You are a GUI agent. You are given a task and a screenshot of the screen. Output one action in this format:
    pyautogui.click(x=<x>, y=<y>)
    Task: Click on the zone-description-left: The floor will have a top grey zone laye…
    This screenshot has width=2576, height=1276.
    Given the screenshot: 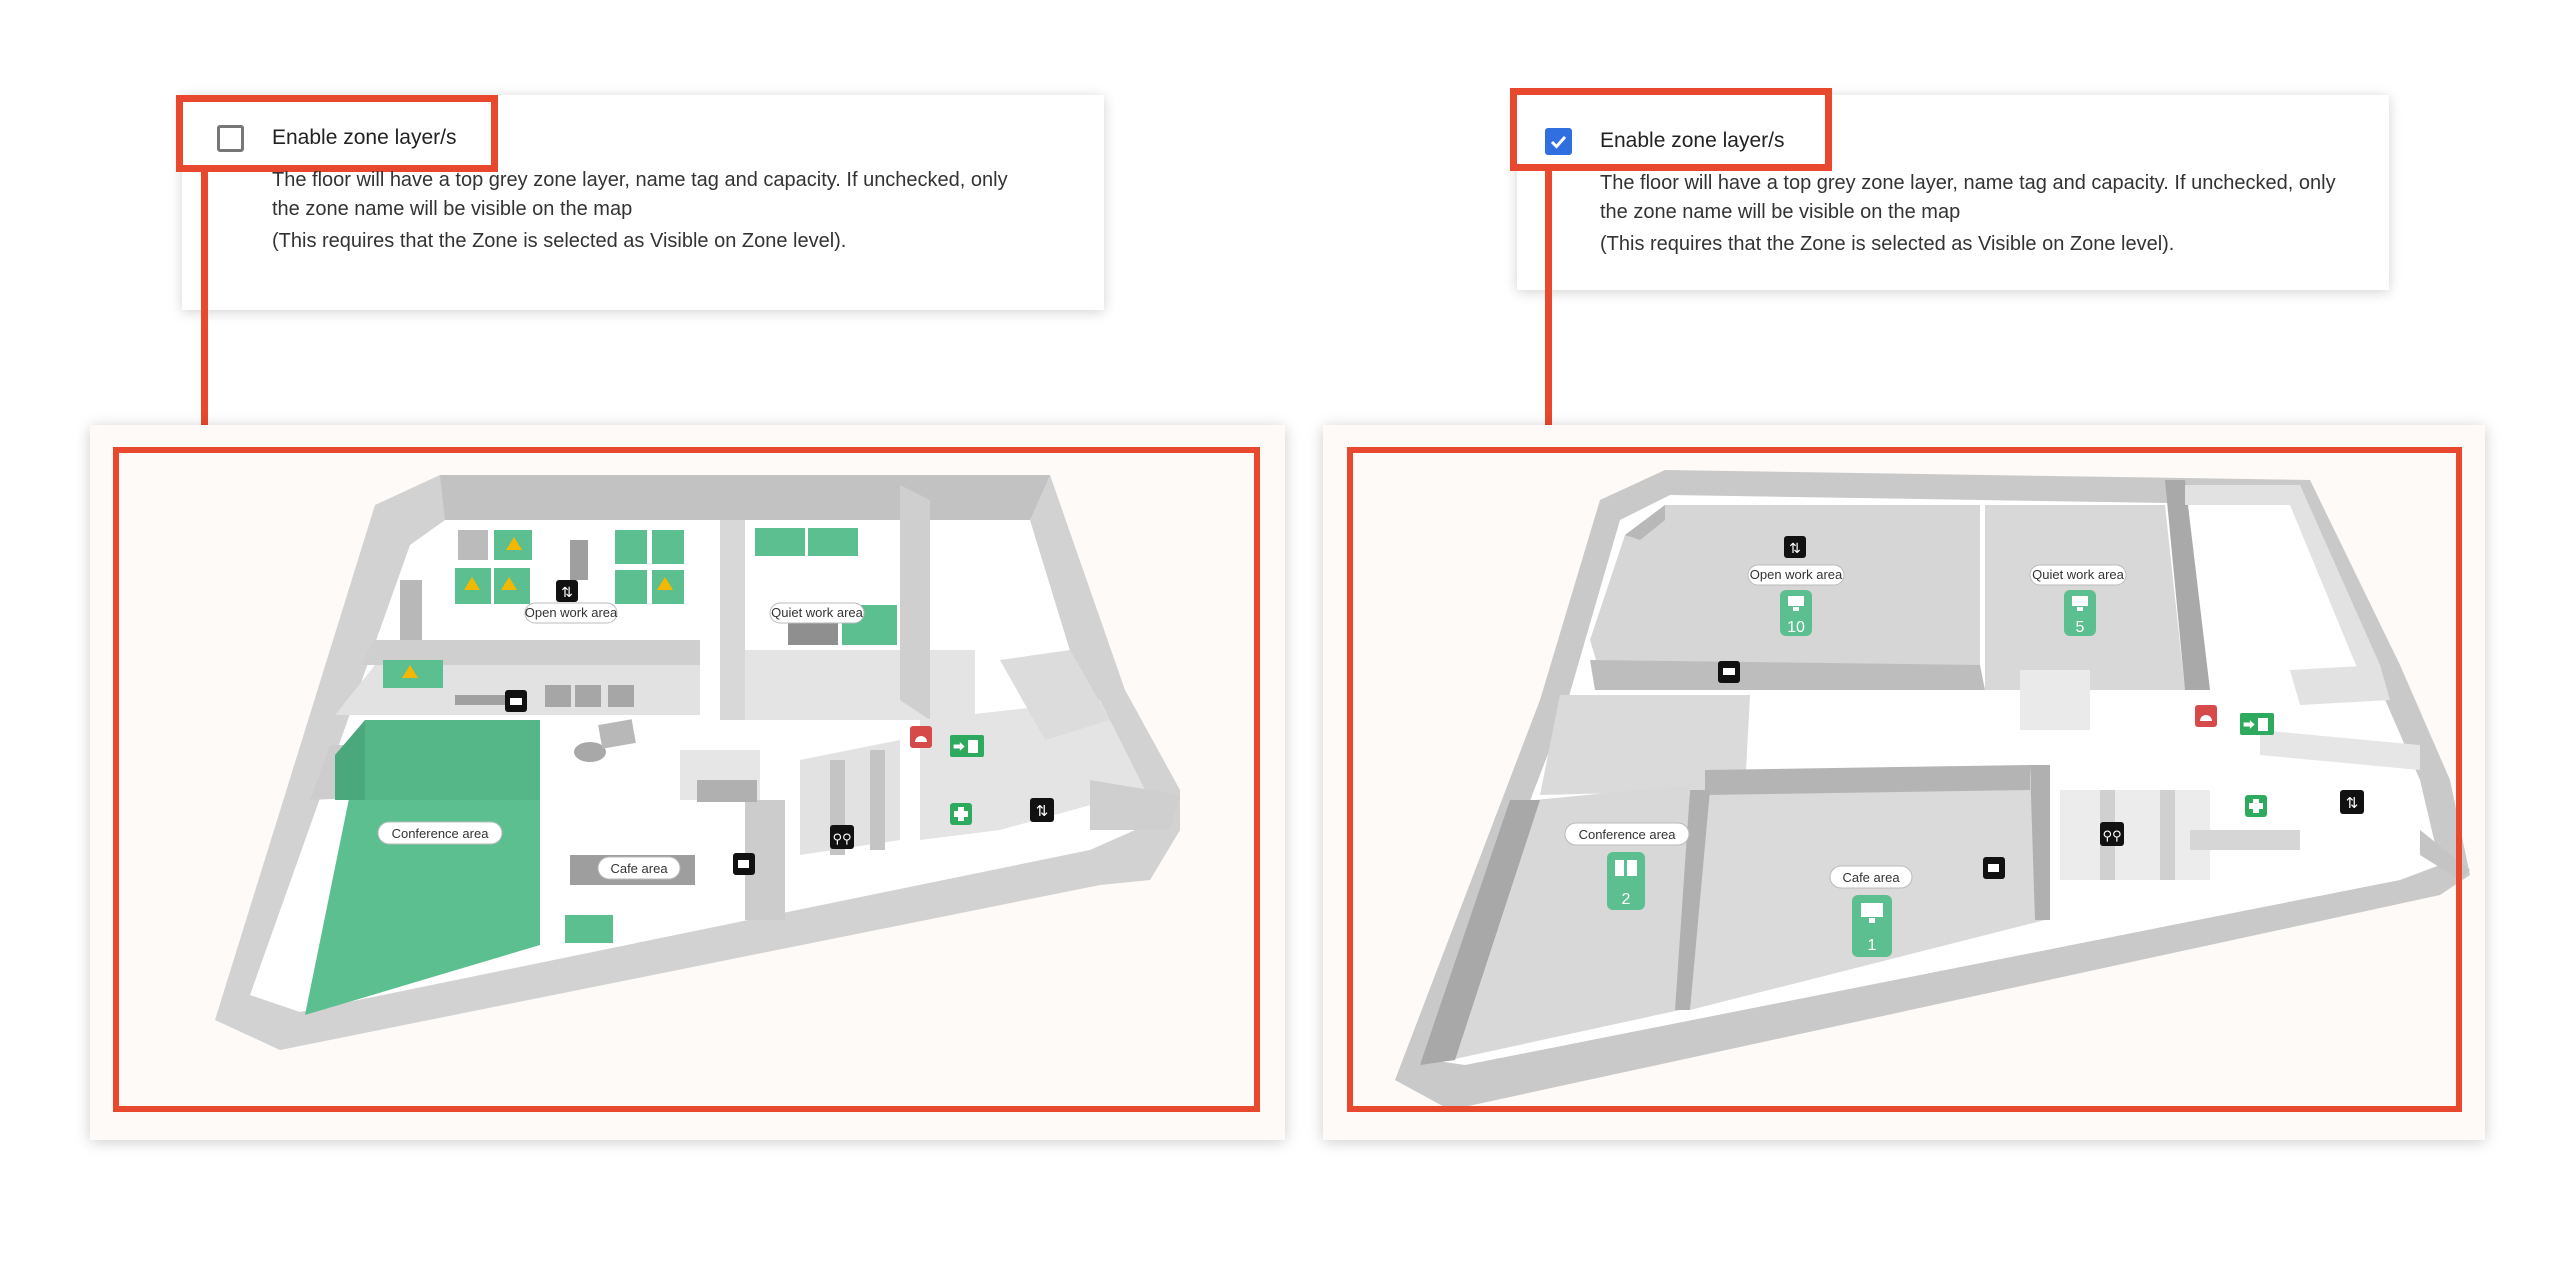 What is the action you would take?
    pyautogui.click(x=672, y=211)
    